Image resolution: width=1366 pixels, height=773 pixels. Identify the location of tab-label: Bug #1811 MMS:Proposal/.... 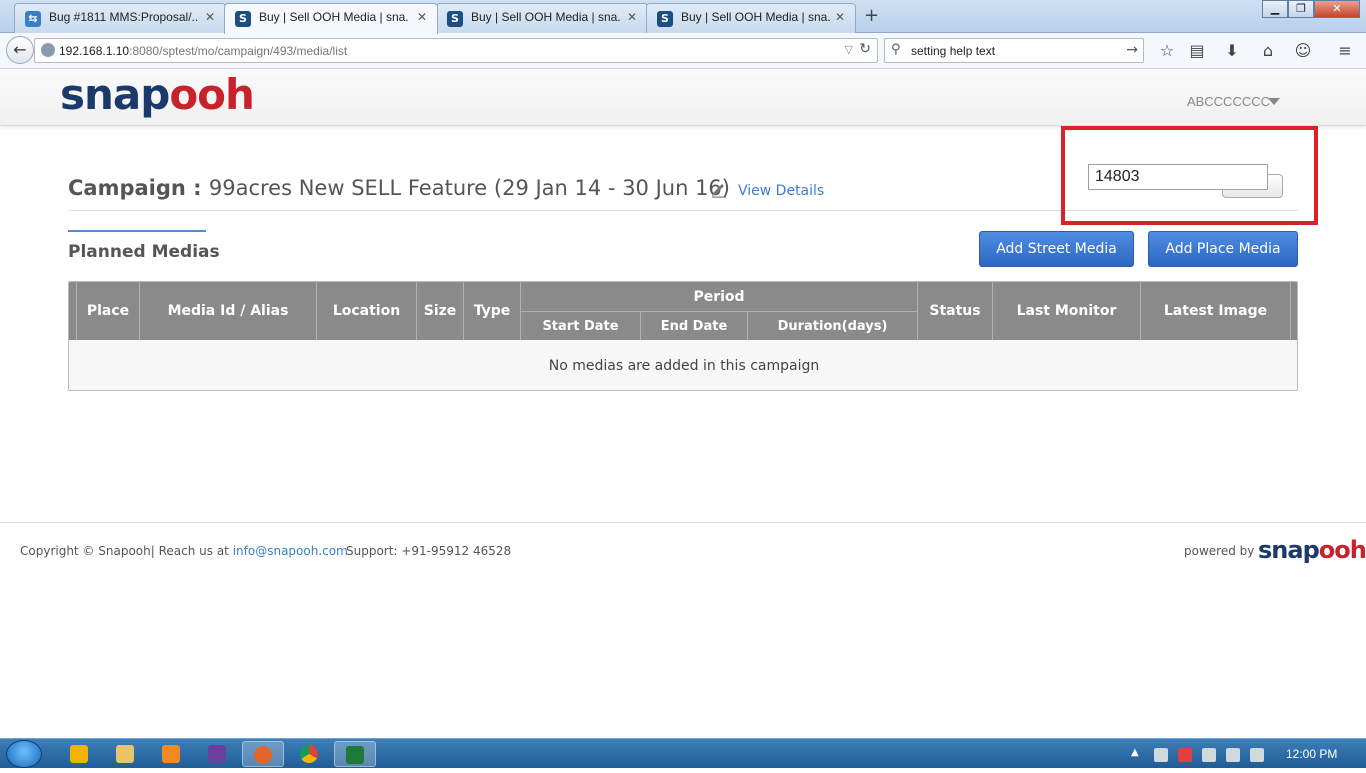
(124, 17).